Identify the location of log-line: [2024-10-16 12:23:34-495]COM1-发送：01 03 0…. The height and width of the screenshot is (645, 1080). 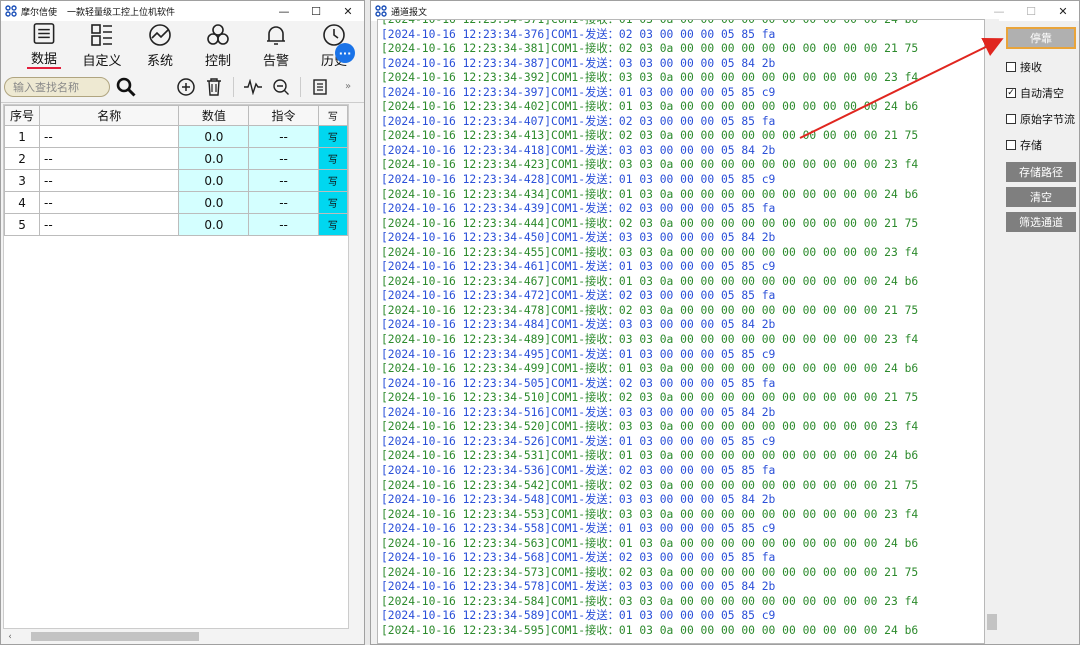
(578, 354).